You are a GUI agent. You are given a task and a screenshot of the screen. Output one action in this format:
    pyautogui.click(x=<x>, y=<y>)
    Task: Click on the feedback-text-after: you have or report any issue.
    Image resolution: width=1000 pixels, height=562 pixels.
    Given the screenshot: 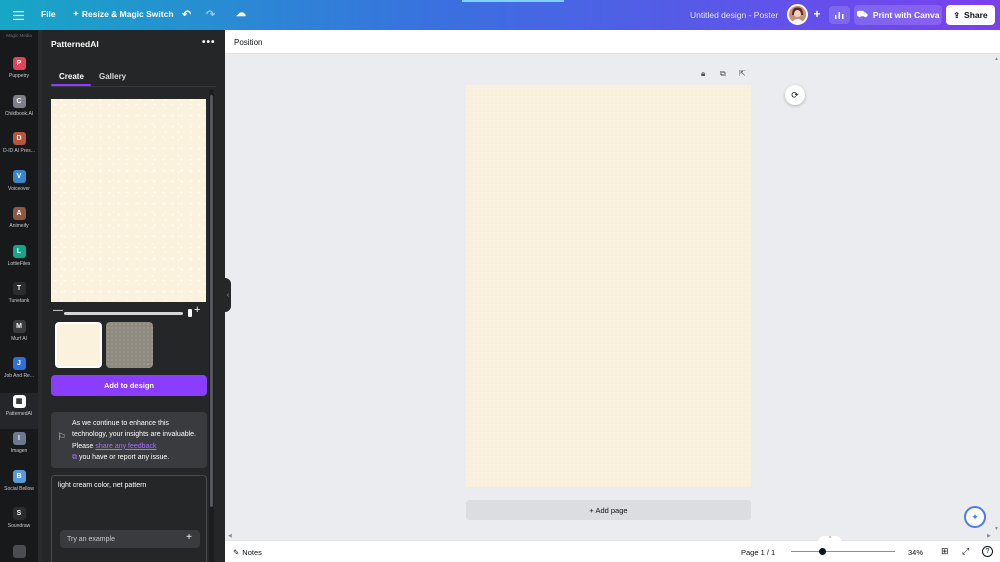 What is the action you would take?
    pyautogui.click(x=123, y=457)
    